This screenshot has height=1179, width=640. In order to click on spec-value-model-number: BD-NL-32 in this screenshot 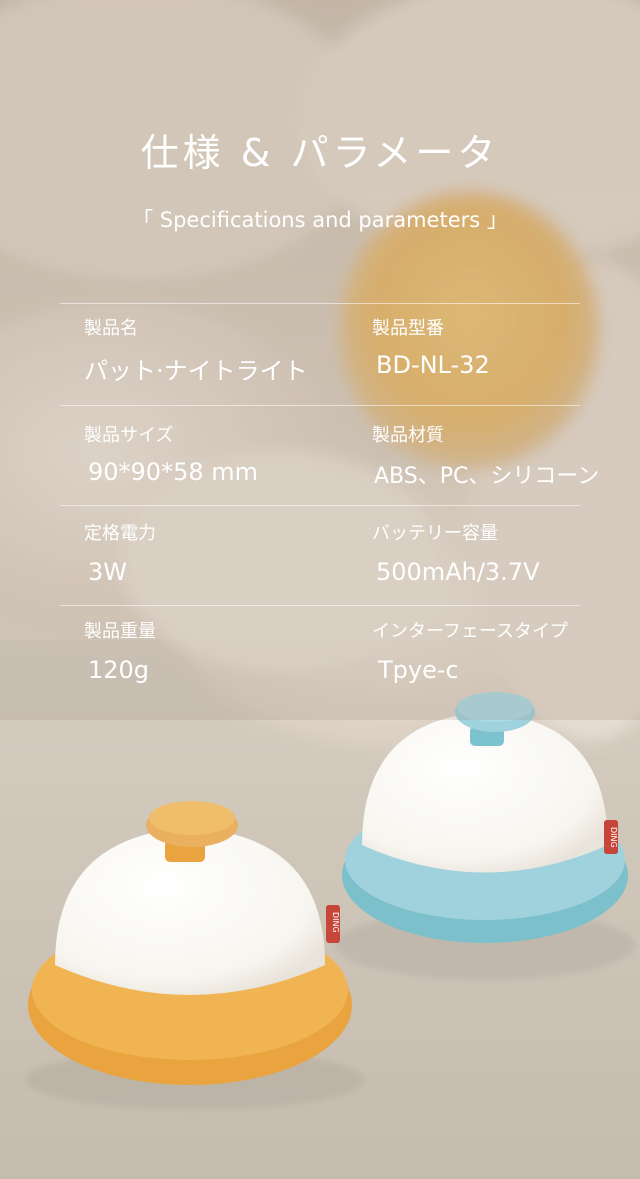, I will do `click(433, 365)`.